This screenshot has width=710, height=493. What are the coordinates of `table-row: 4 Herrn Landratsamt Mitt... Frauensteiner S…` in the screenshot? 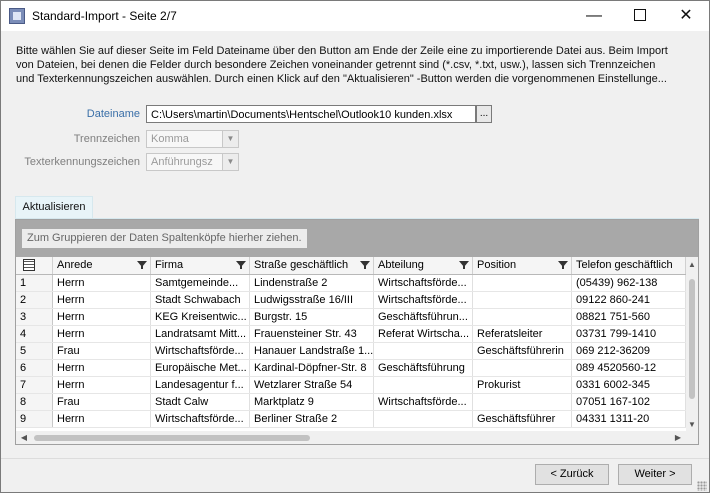 It's located at (351, 334).